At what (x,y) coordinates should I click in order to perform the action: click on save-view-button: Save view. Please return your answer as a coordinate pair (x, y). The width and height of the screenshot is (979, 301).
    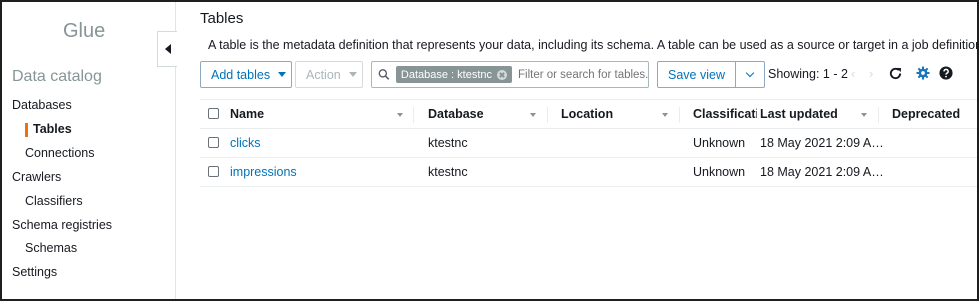
    Looking at the image, I should click on (696, 74).